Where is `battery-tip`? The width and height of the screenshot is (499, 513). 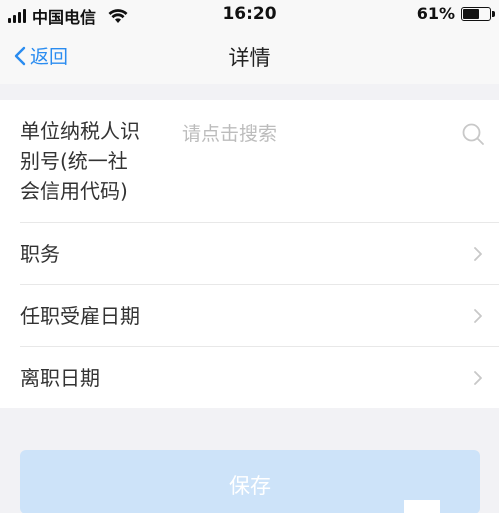
battery-tip is located at coordinates (493, 13).